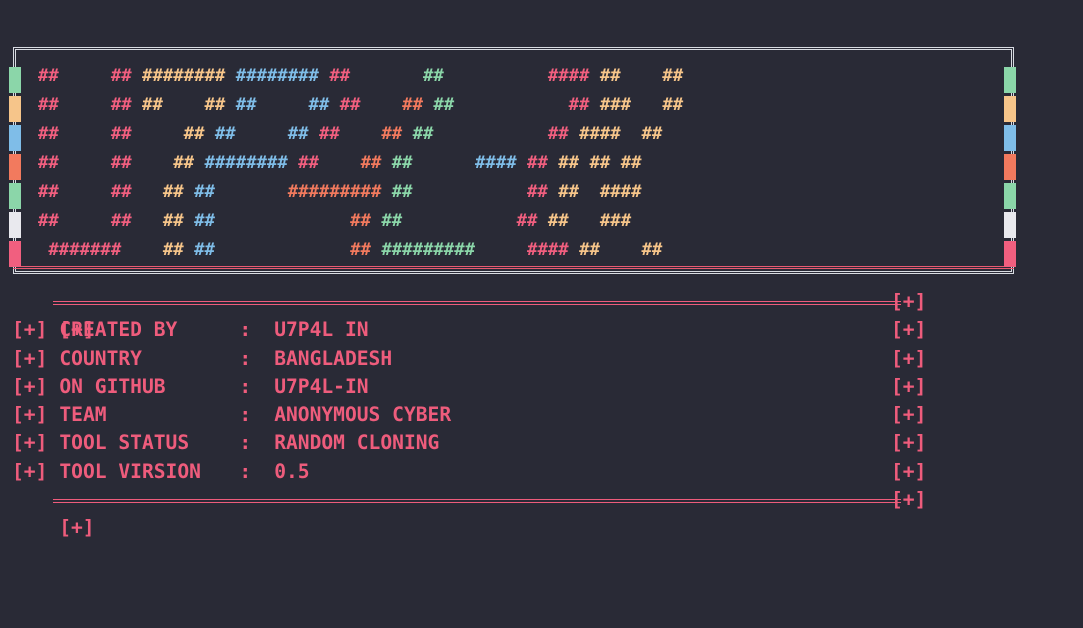  Describe the element at coordinates (292, 471) in the screenshot. I see `info-value: 0.5` at that location.